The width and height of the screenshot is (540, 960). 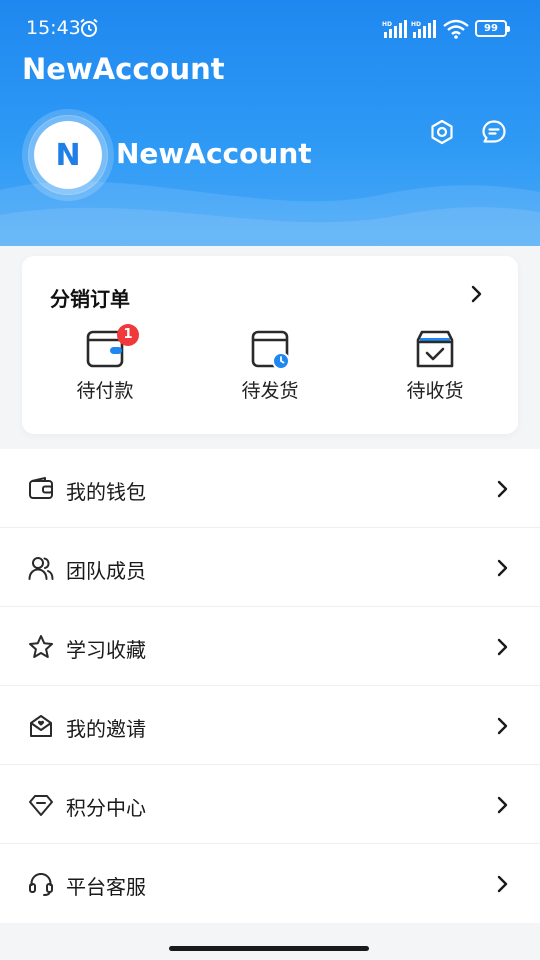 I want to click on menu-item-label: 平台客服, so click(x=106, y=887).